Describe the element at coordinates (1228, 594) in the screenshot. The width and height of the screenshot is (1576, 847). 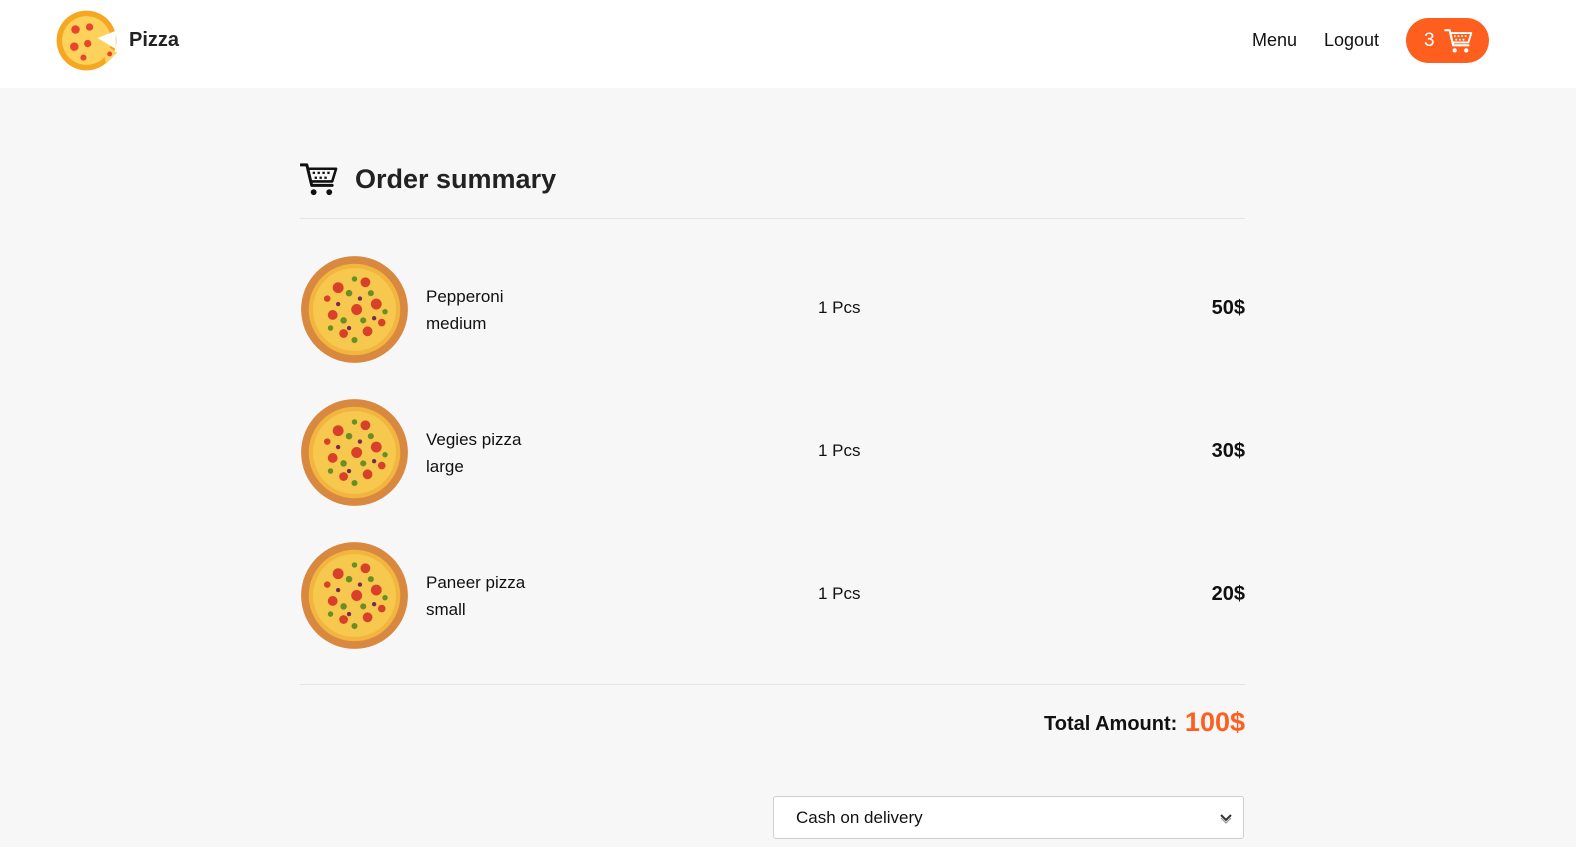
I see `item-price: 20$` at that location.